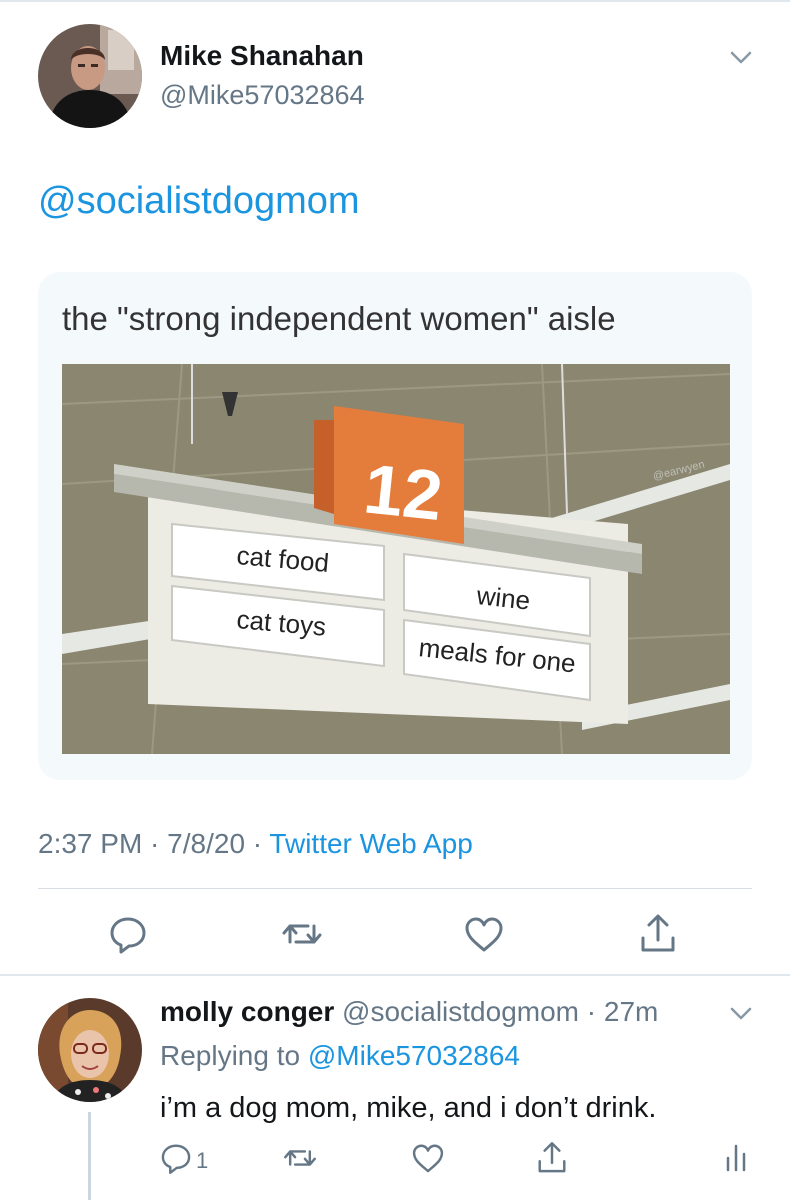 This screenshot has height=1200, width=790. What do you see at coordinates (631, 1011) in the screenshot?
I see `reply-age: 27m` at bounding box center [631, 1011].